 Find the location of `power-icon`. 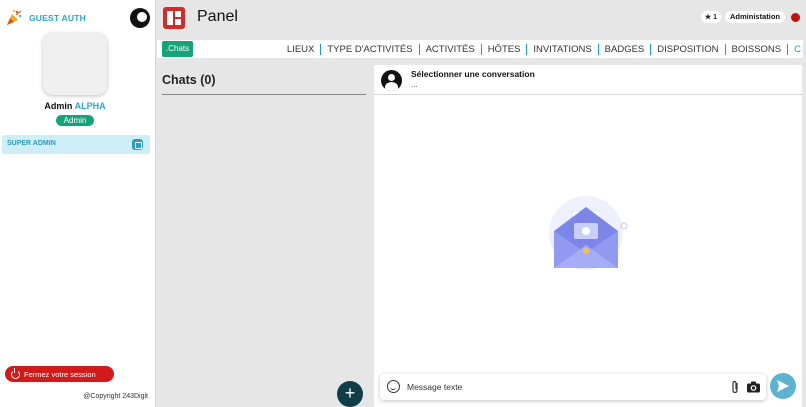

power-icon is located at coordinates (15, 373).